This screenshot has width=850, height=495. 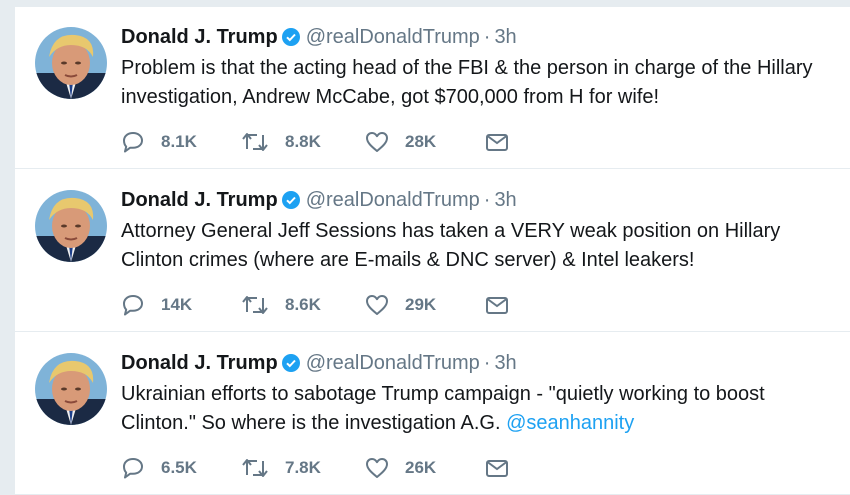 I want to click on tweet-actions: 6.5K 7.8K 26K, so click(x=331, y=468).